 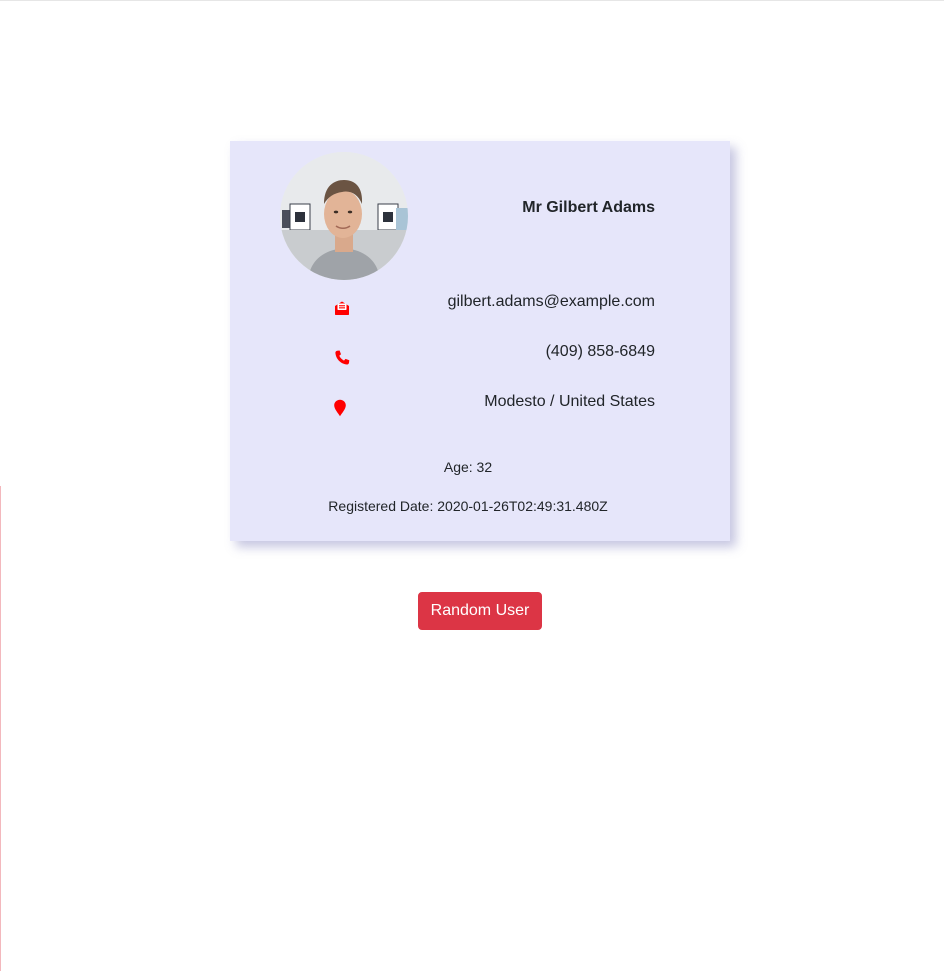 What do you see at coordinates (342, 408) in the screenshot?
I see `map-marker-icon` at bounding box center [342, 408].